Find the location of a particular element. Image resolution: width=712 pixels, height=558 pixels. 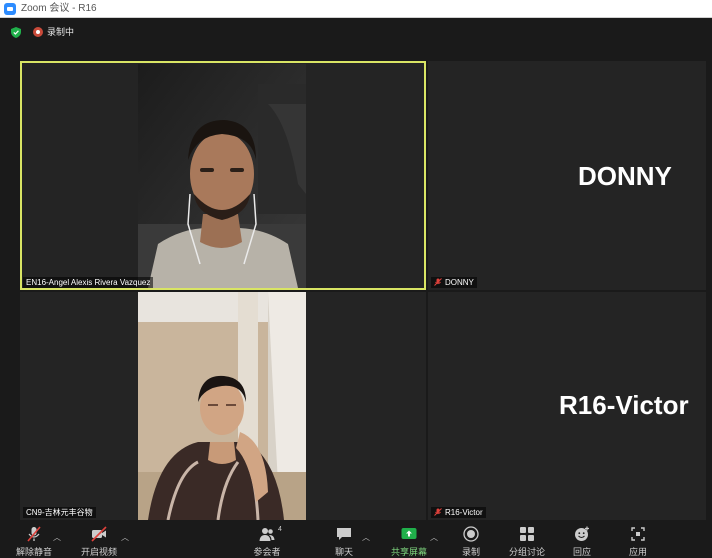

participant-name: R16-Victor is located at coordinates (464, 512).